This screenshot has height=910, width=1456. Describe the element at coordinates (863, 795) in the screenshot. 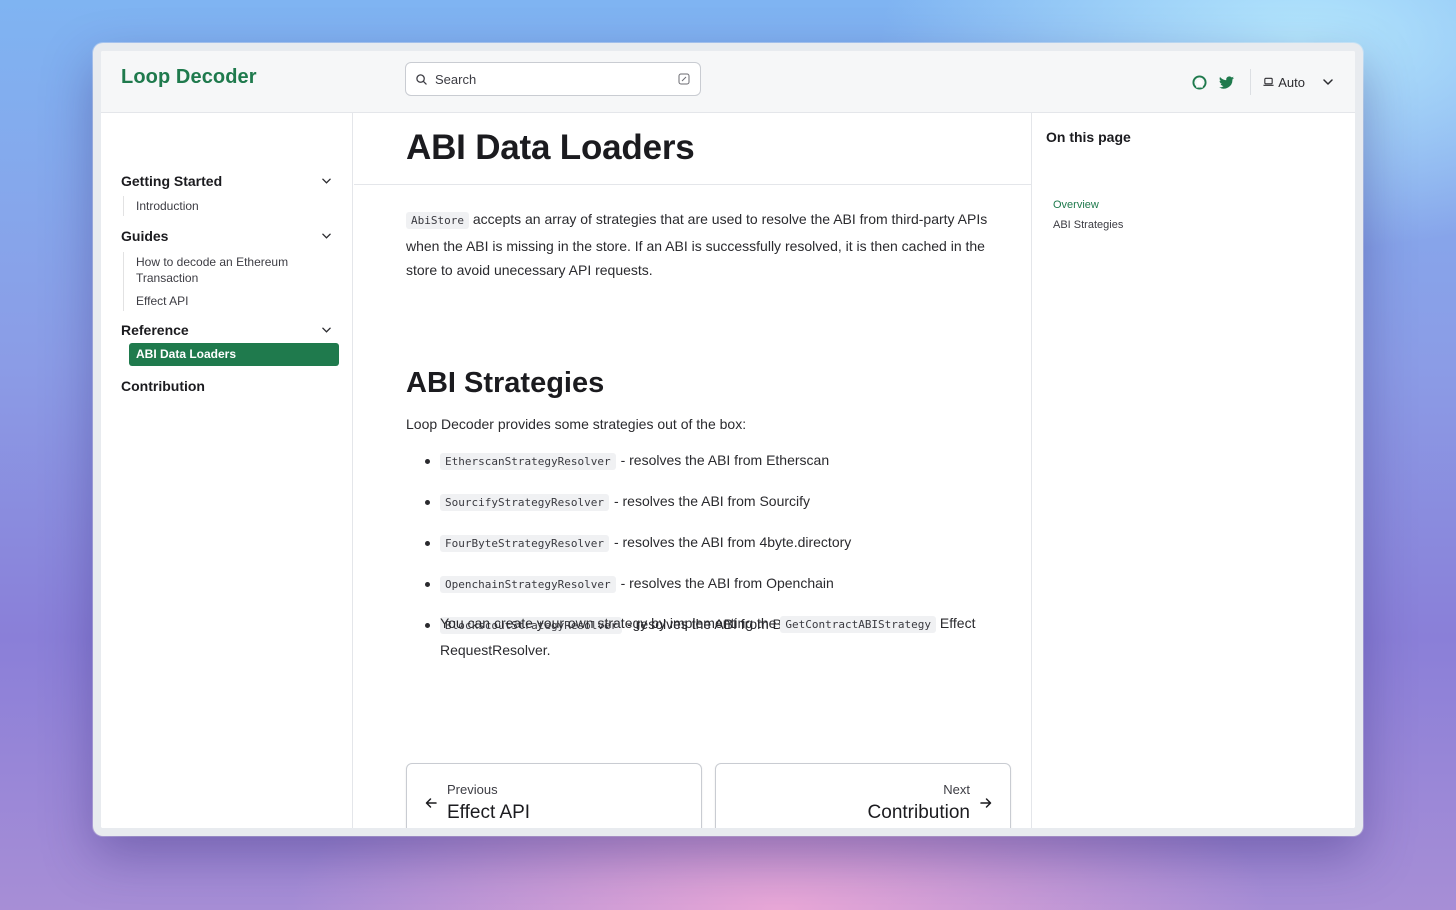

I see `next-page-button: Next Contribution` at that location.